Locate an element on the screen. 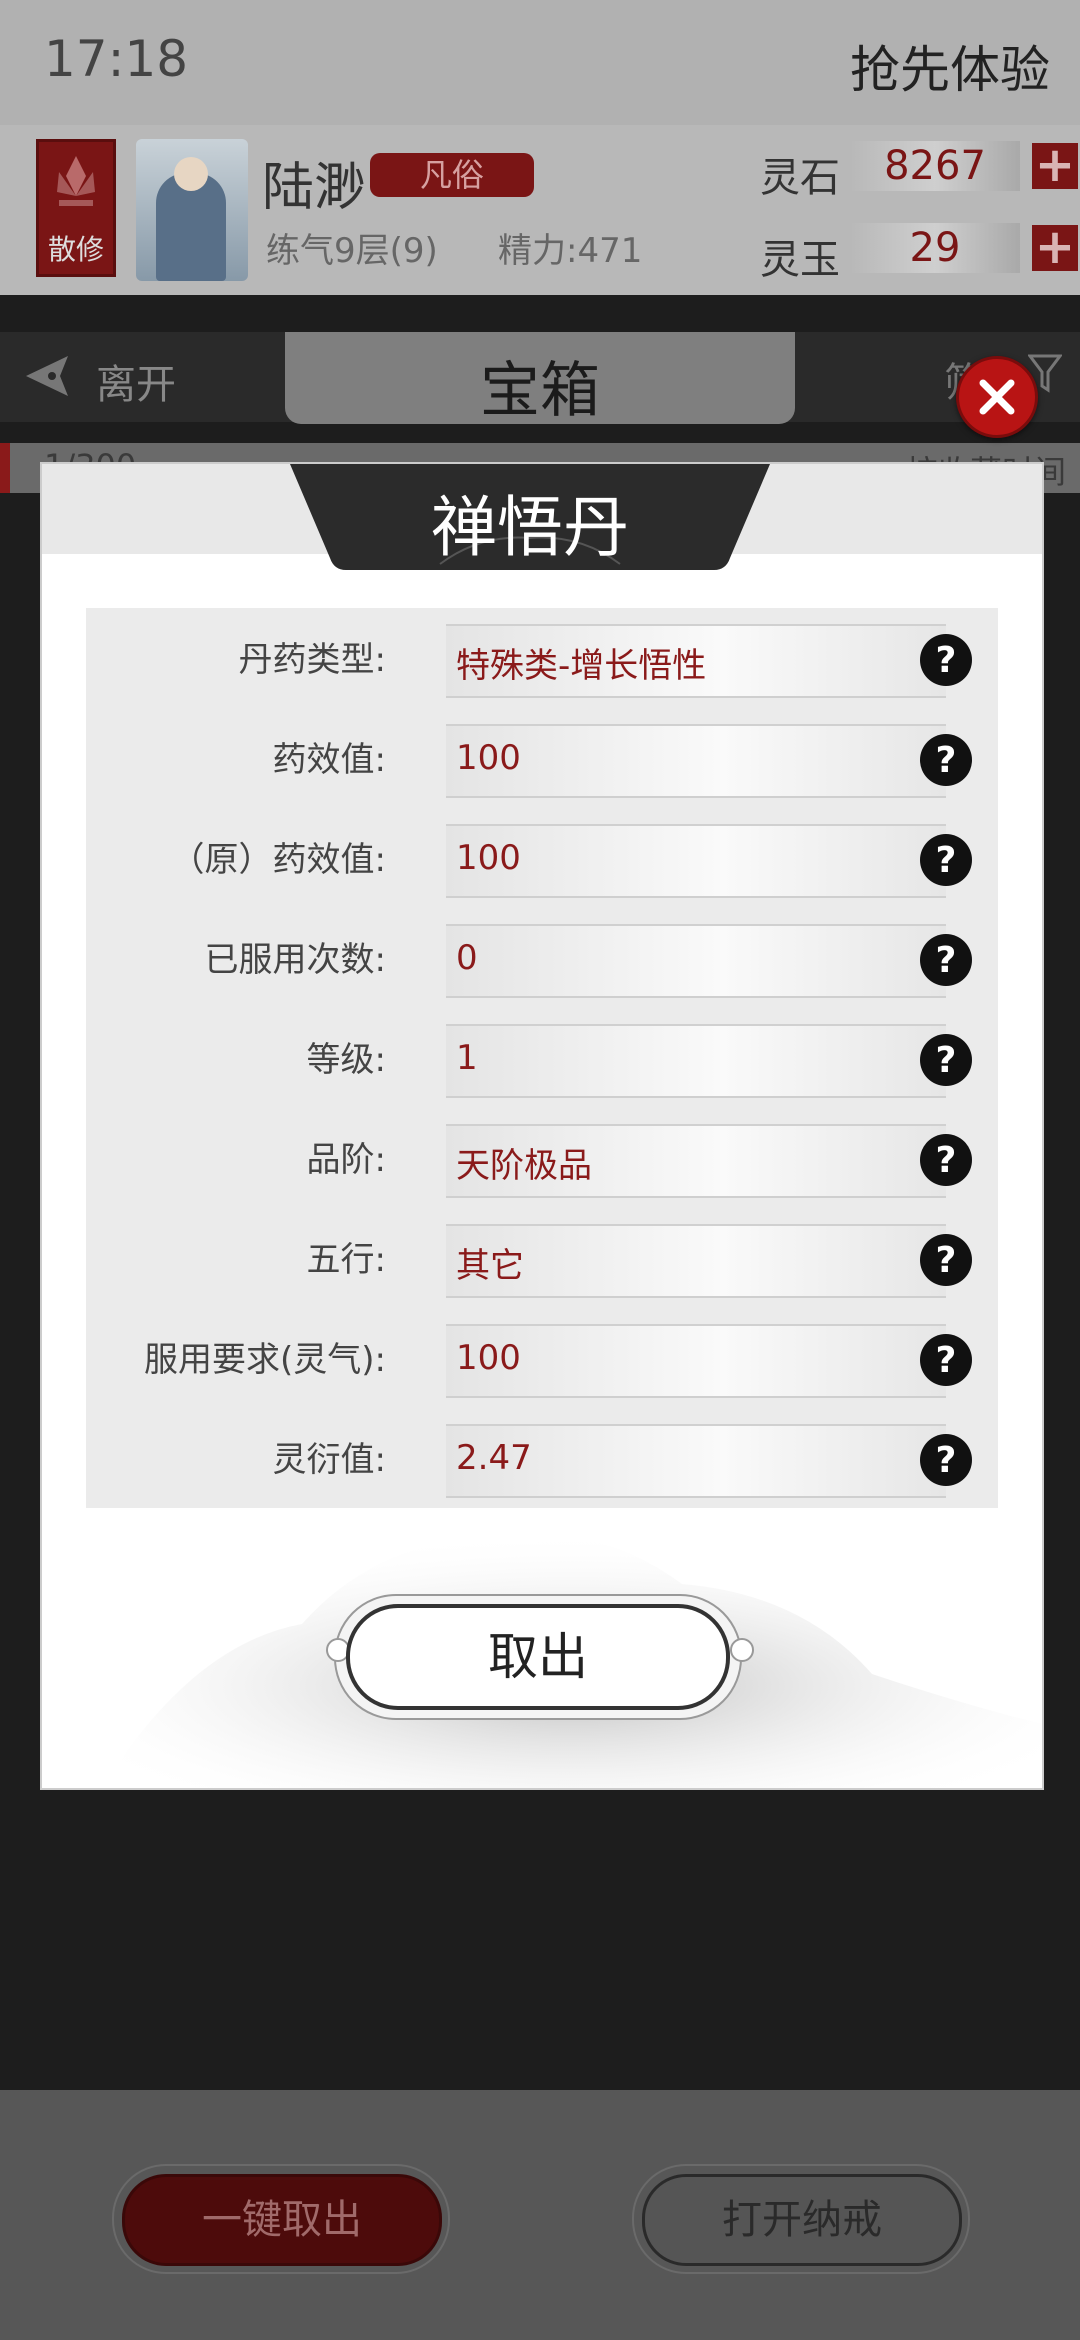 Image resolution: width=1080 pixels, height=2340 pixels. attribute-row: （原）药效值: 100 ? is located at coordinates (542, 858).